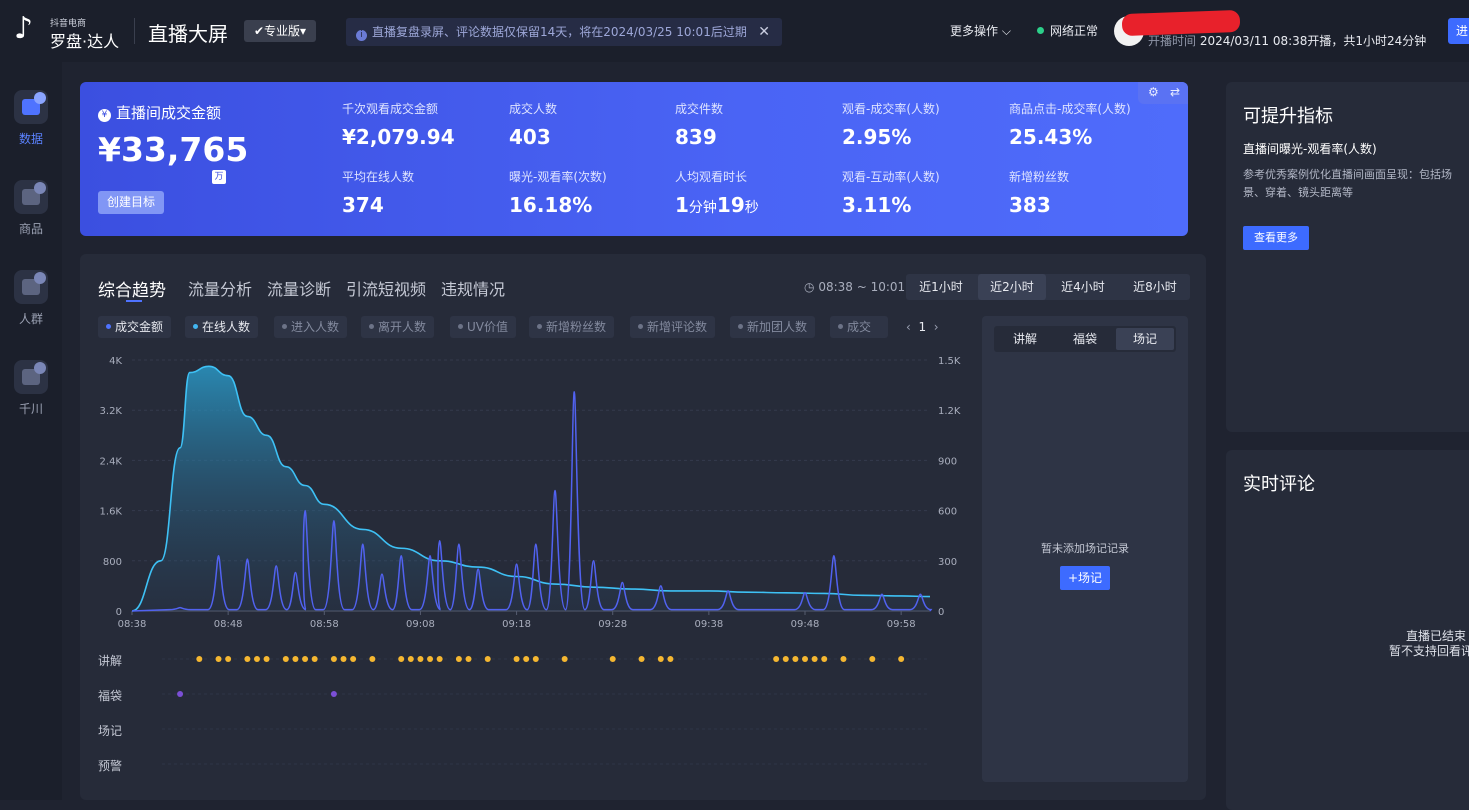 This screenshot has height=810, width=1469. Describe the element at coordinates (572, 327) in the screenshot. I see `metric-chip: 新增粉丝数` at that location.